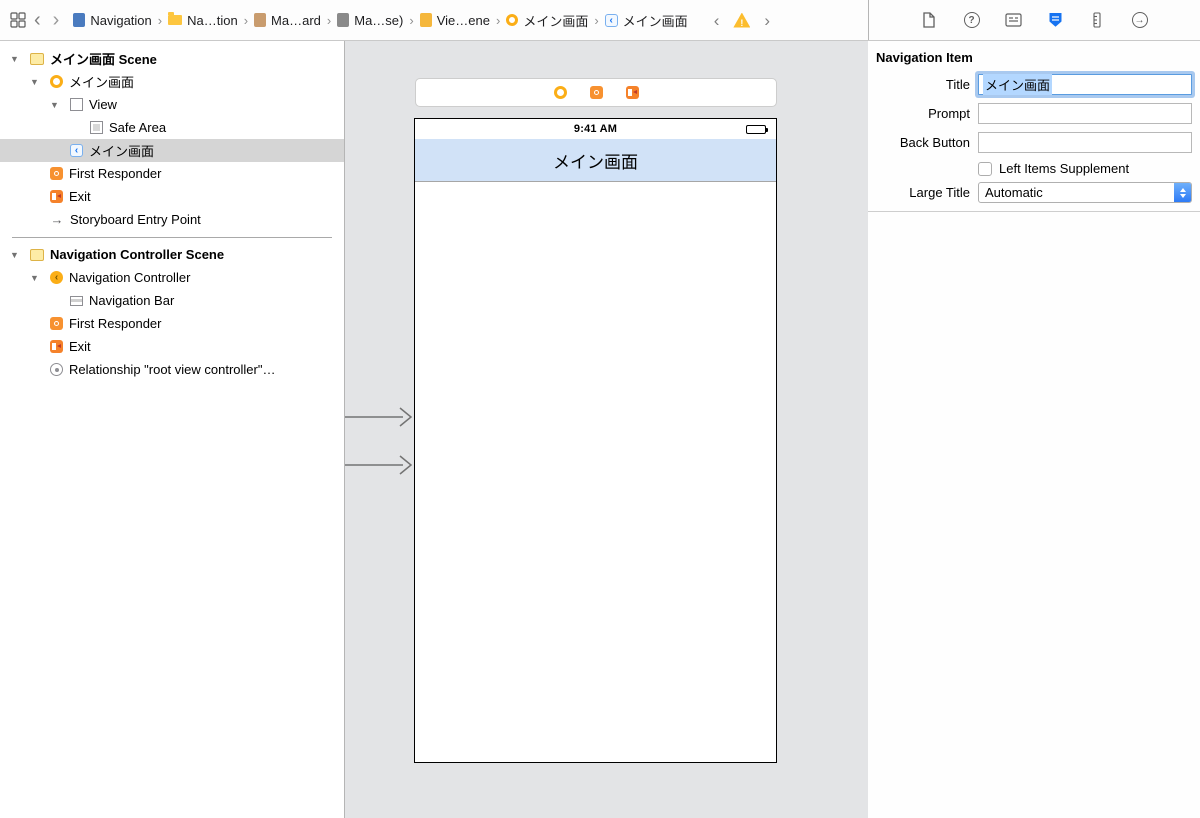  What do you see at coordinates (37, 20) in the screenshot?
I see `back-chevron-icon: ‹` at bounding box center [37, 20].